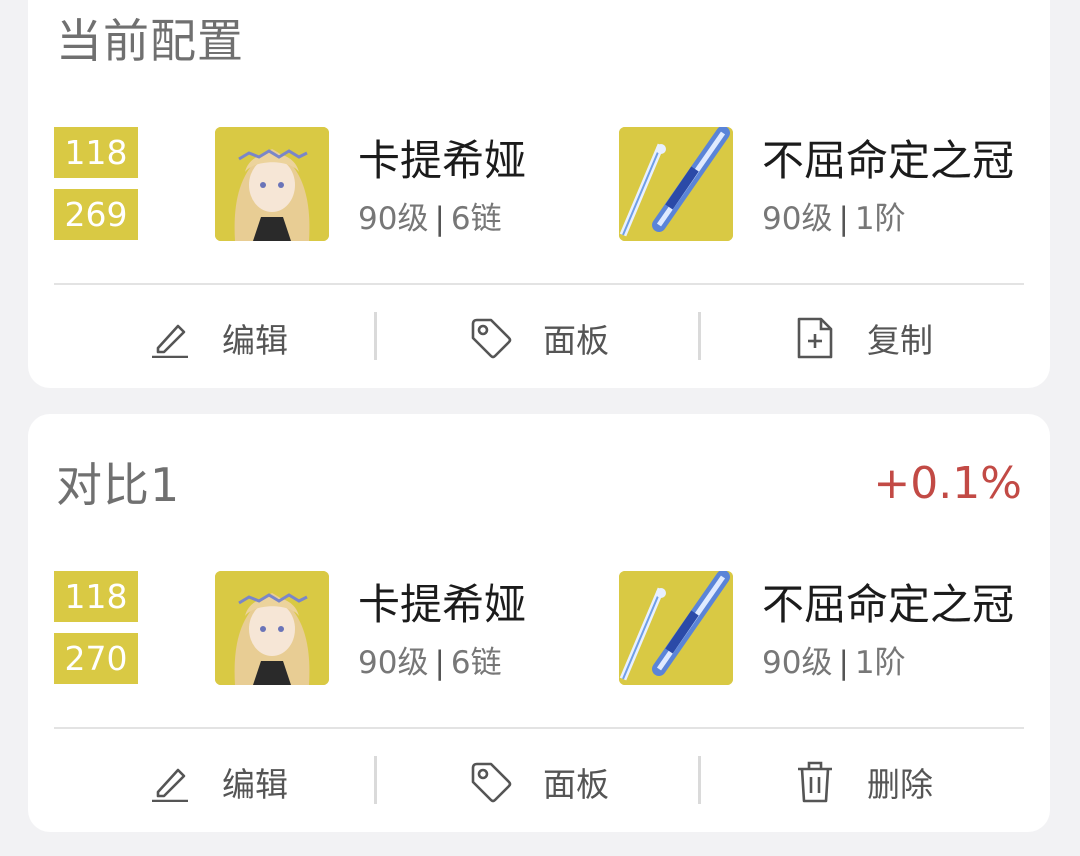  I want to click on stat-badge: 270, so click(96, 658).